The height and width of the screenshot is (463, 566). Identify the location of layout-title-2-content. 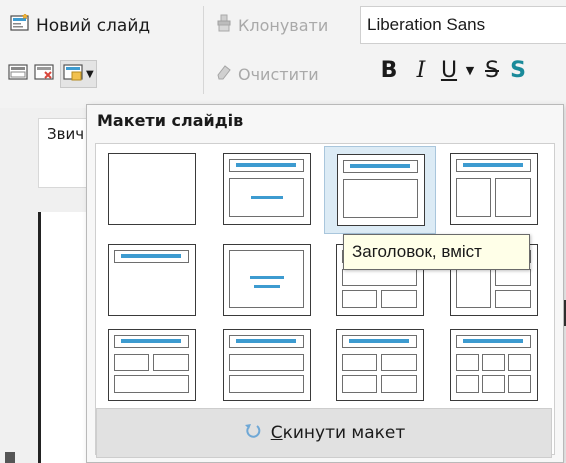
(494, 190).